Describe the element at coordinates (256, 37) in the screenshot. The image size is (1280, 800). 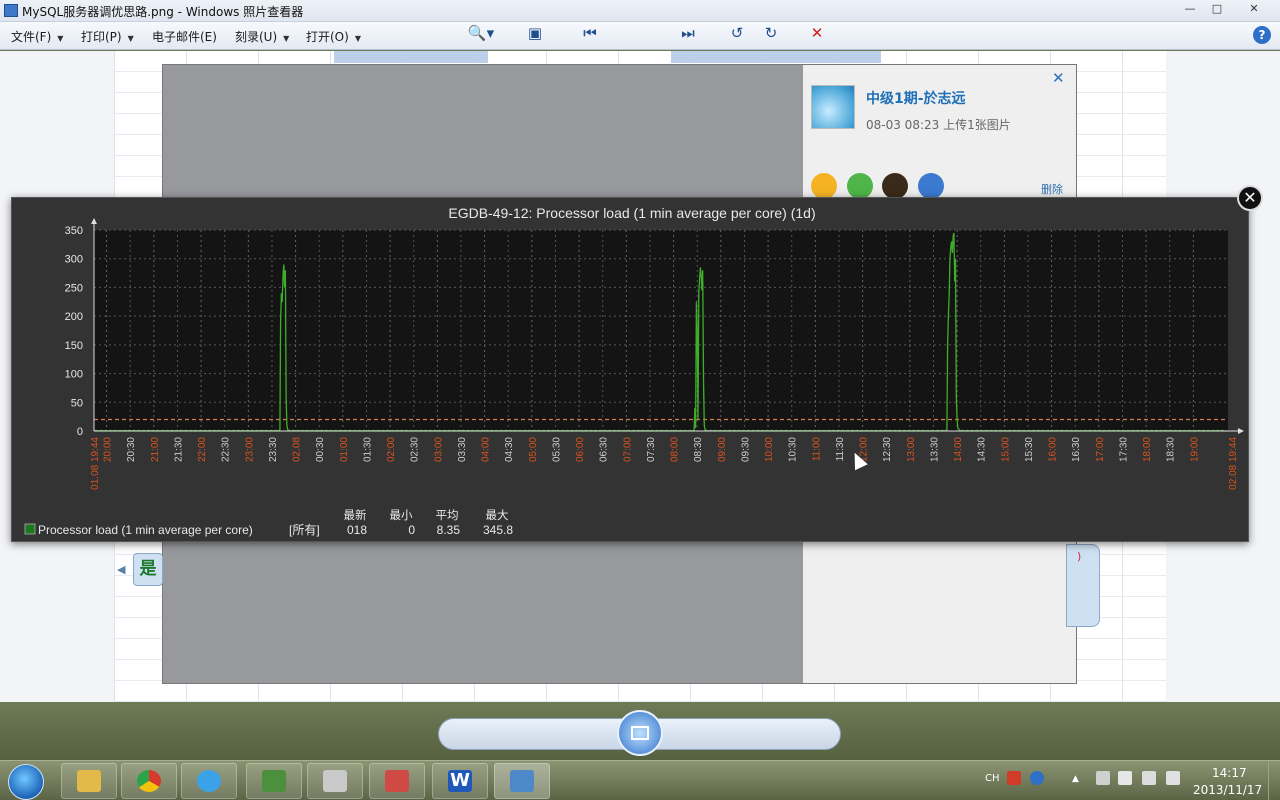
I see `menu-burn-label: 刻录(U)` at that location.